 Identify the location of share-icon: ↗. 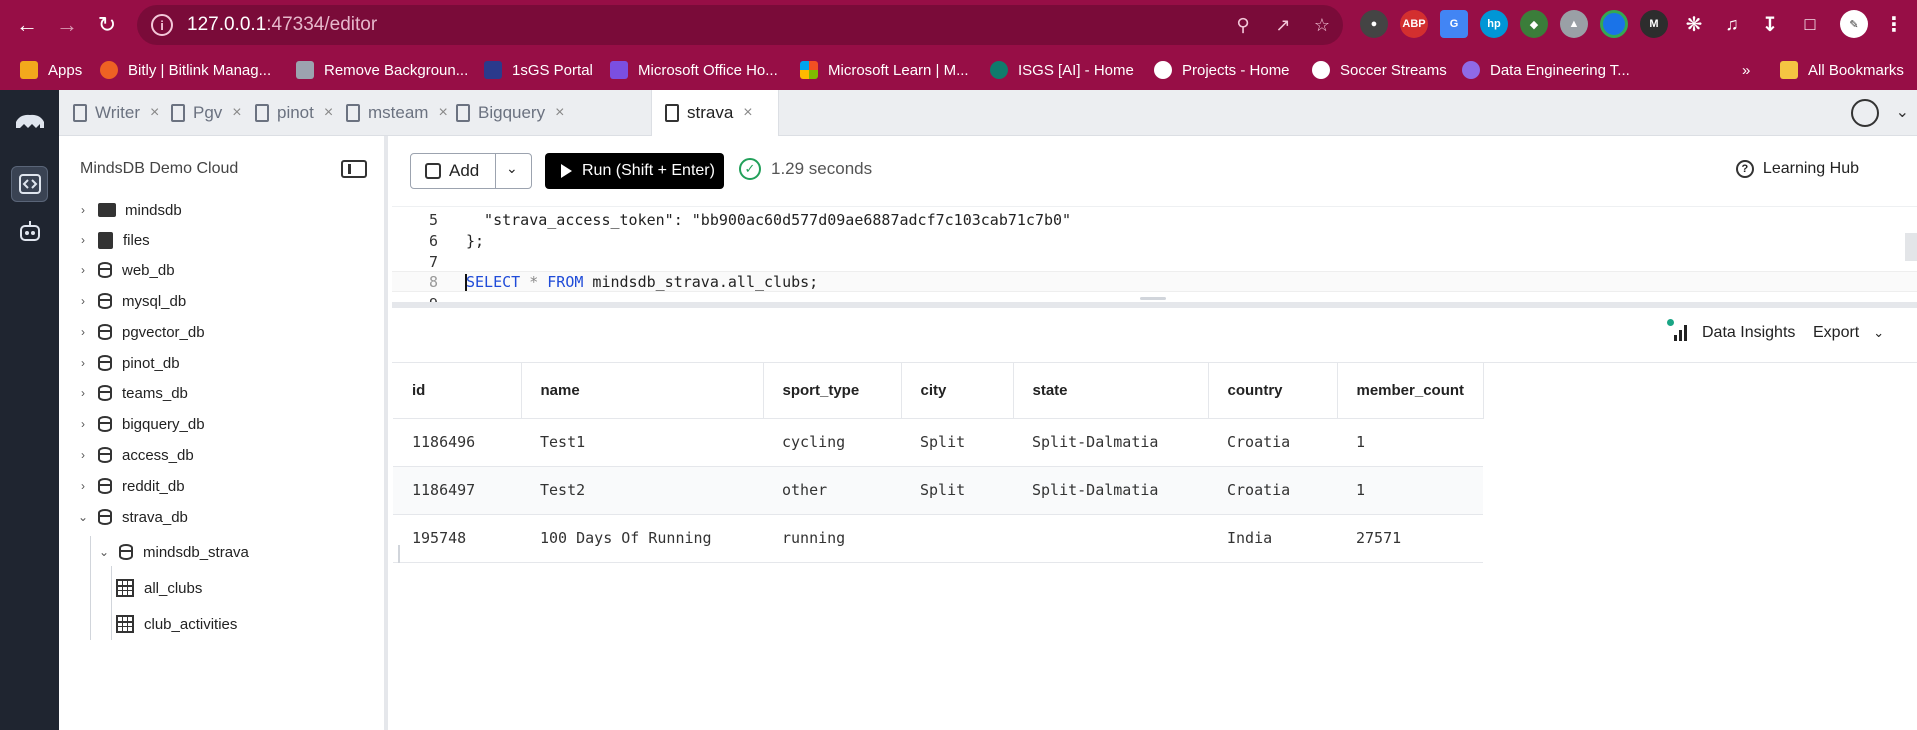
(1283, 25).